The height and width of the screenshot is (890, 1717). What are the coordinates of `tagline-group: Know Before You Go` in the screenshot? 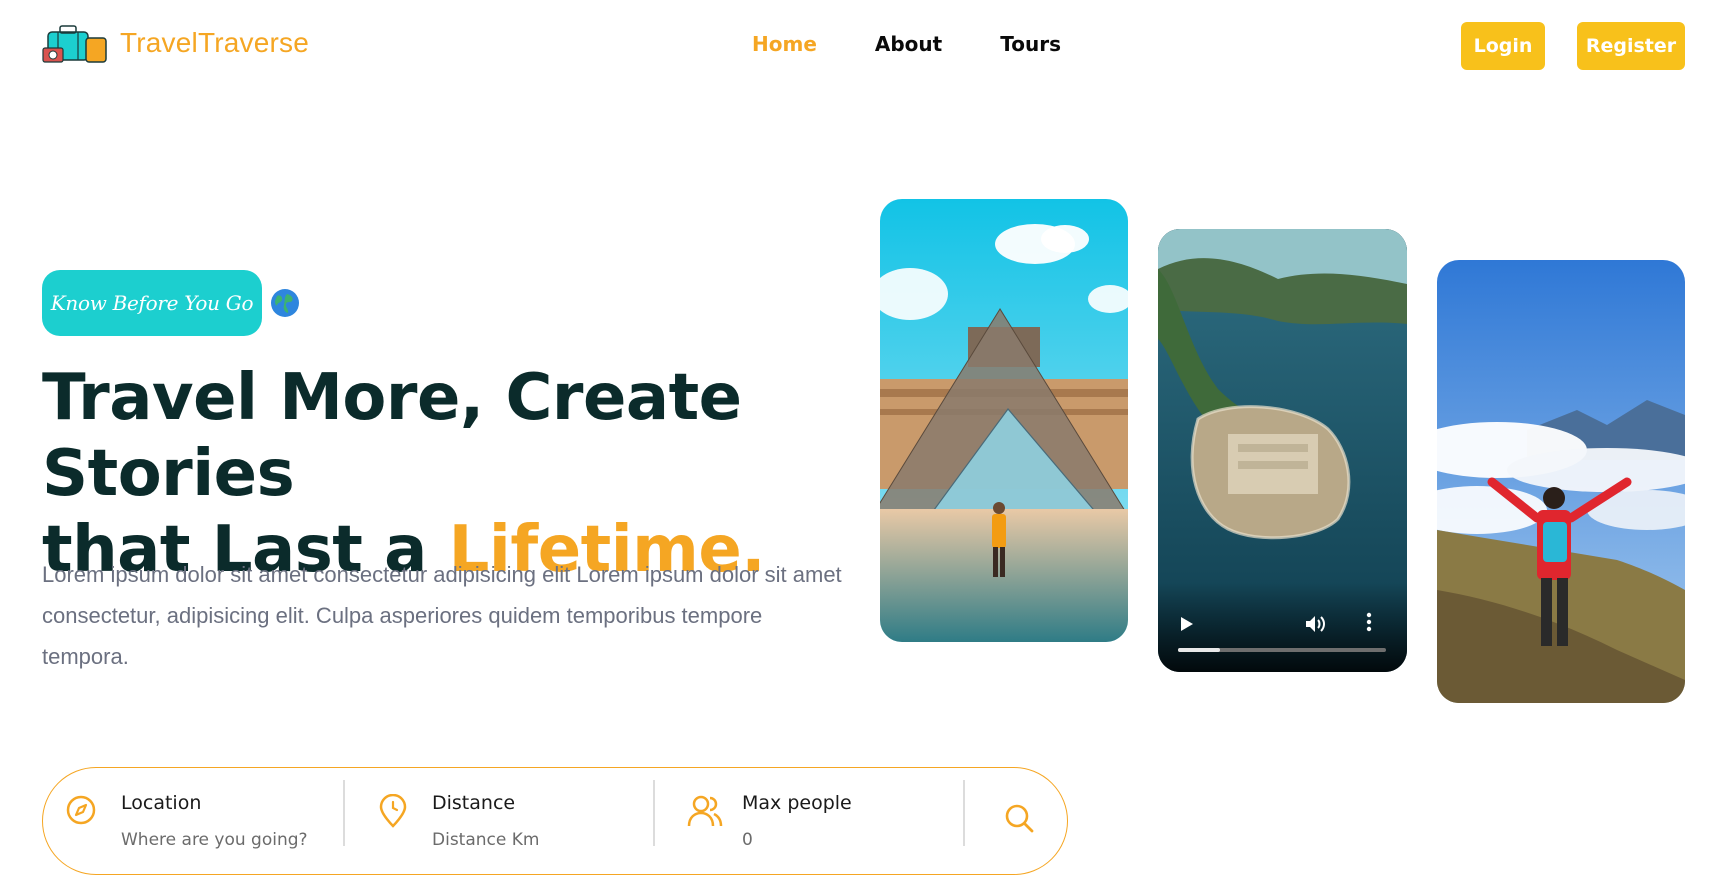 It's located at (171, 303).